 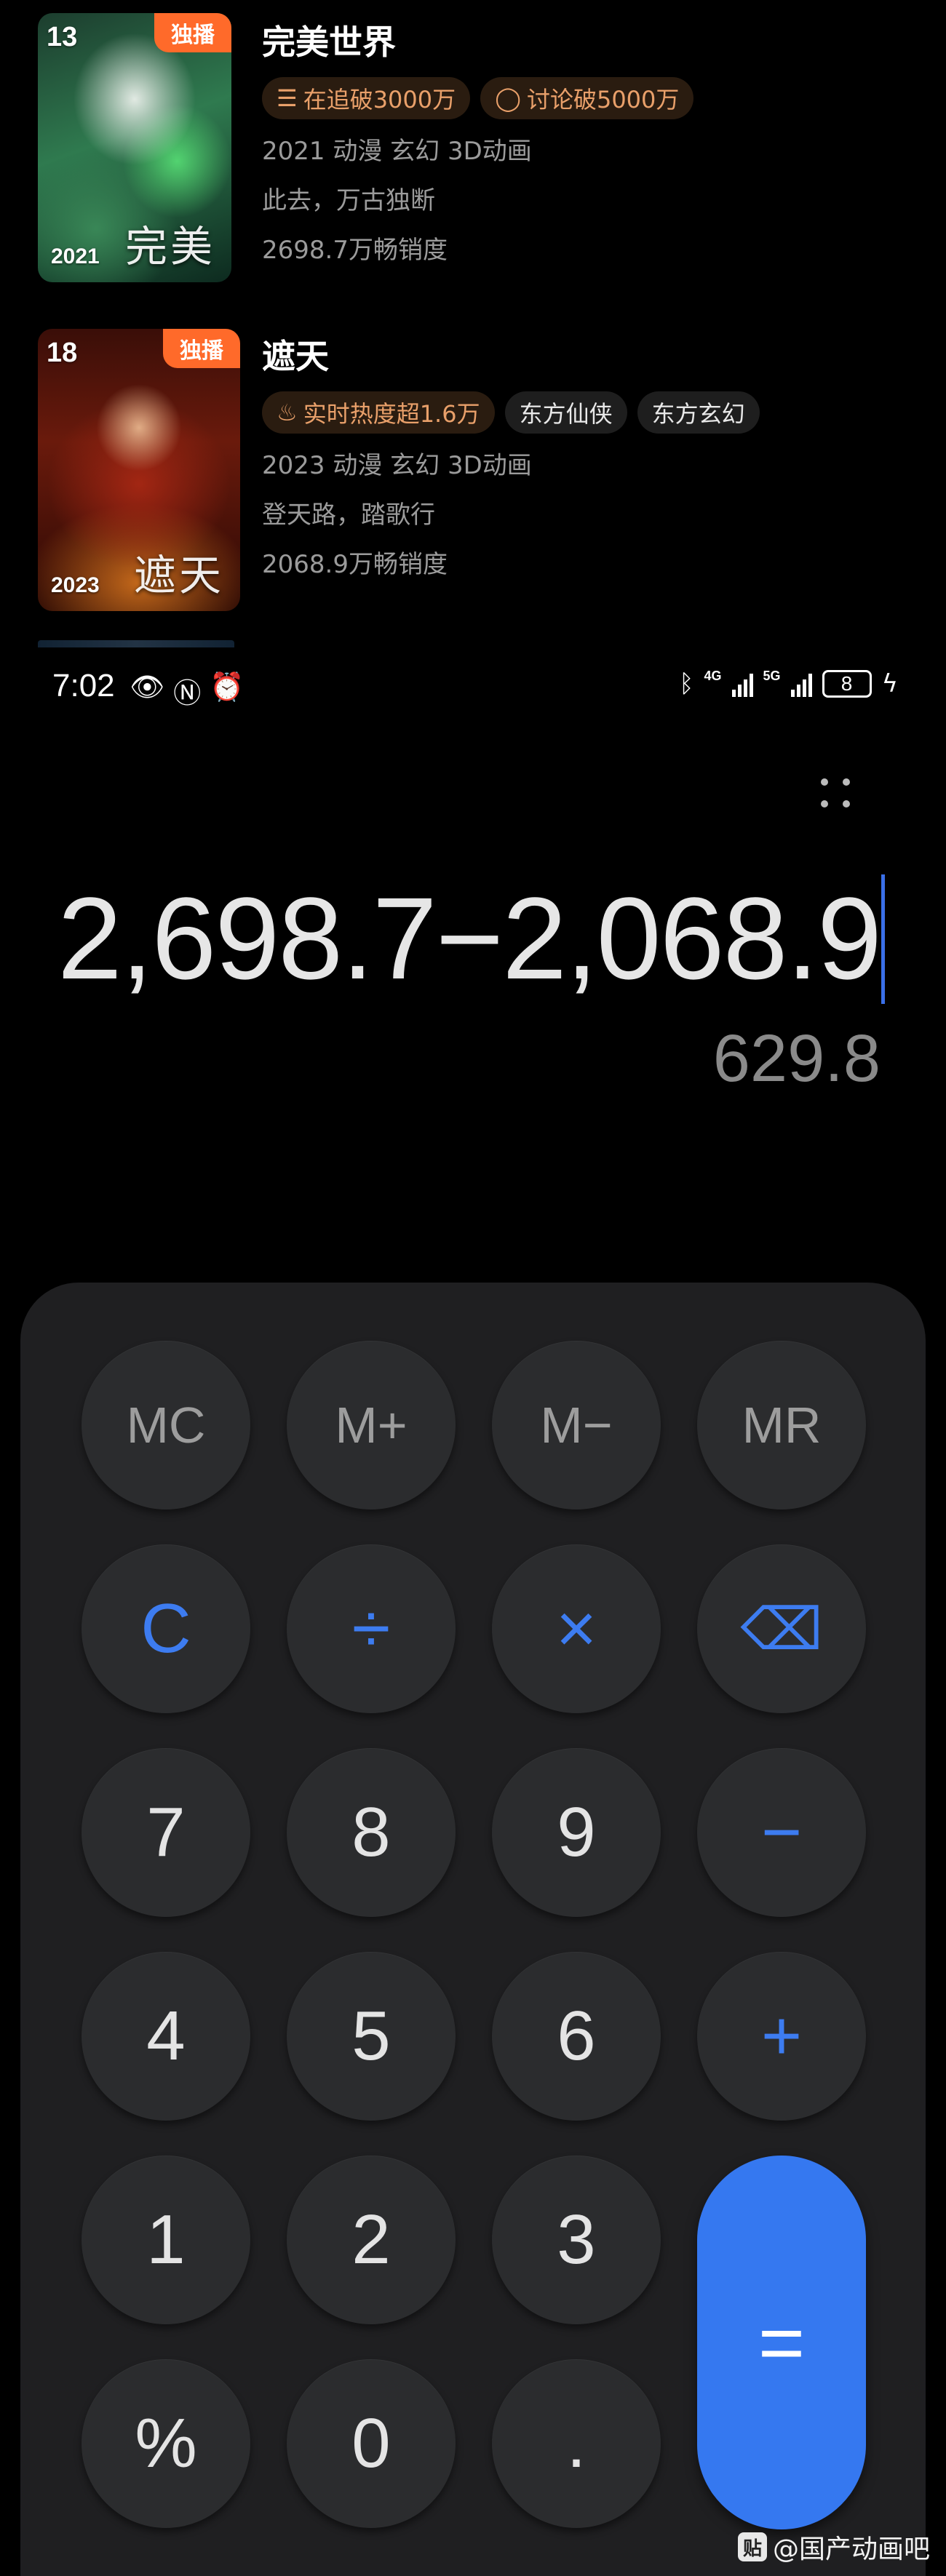 I want to click on tag-row: ♨ 实时热度超1.6万 东方仙侠 东方玄幻, so click(x=589, y=413).